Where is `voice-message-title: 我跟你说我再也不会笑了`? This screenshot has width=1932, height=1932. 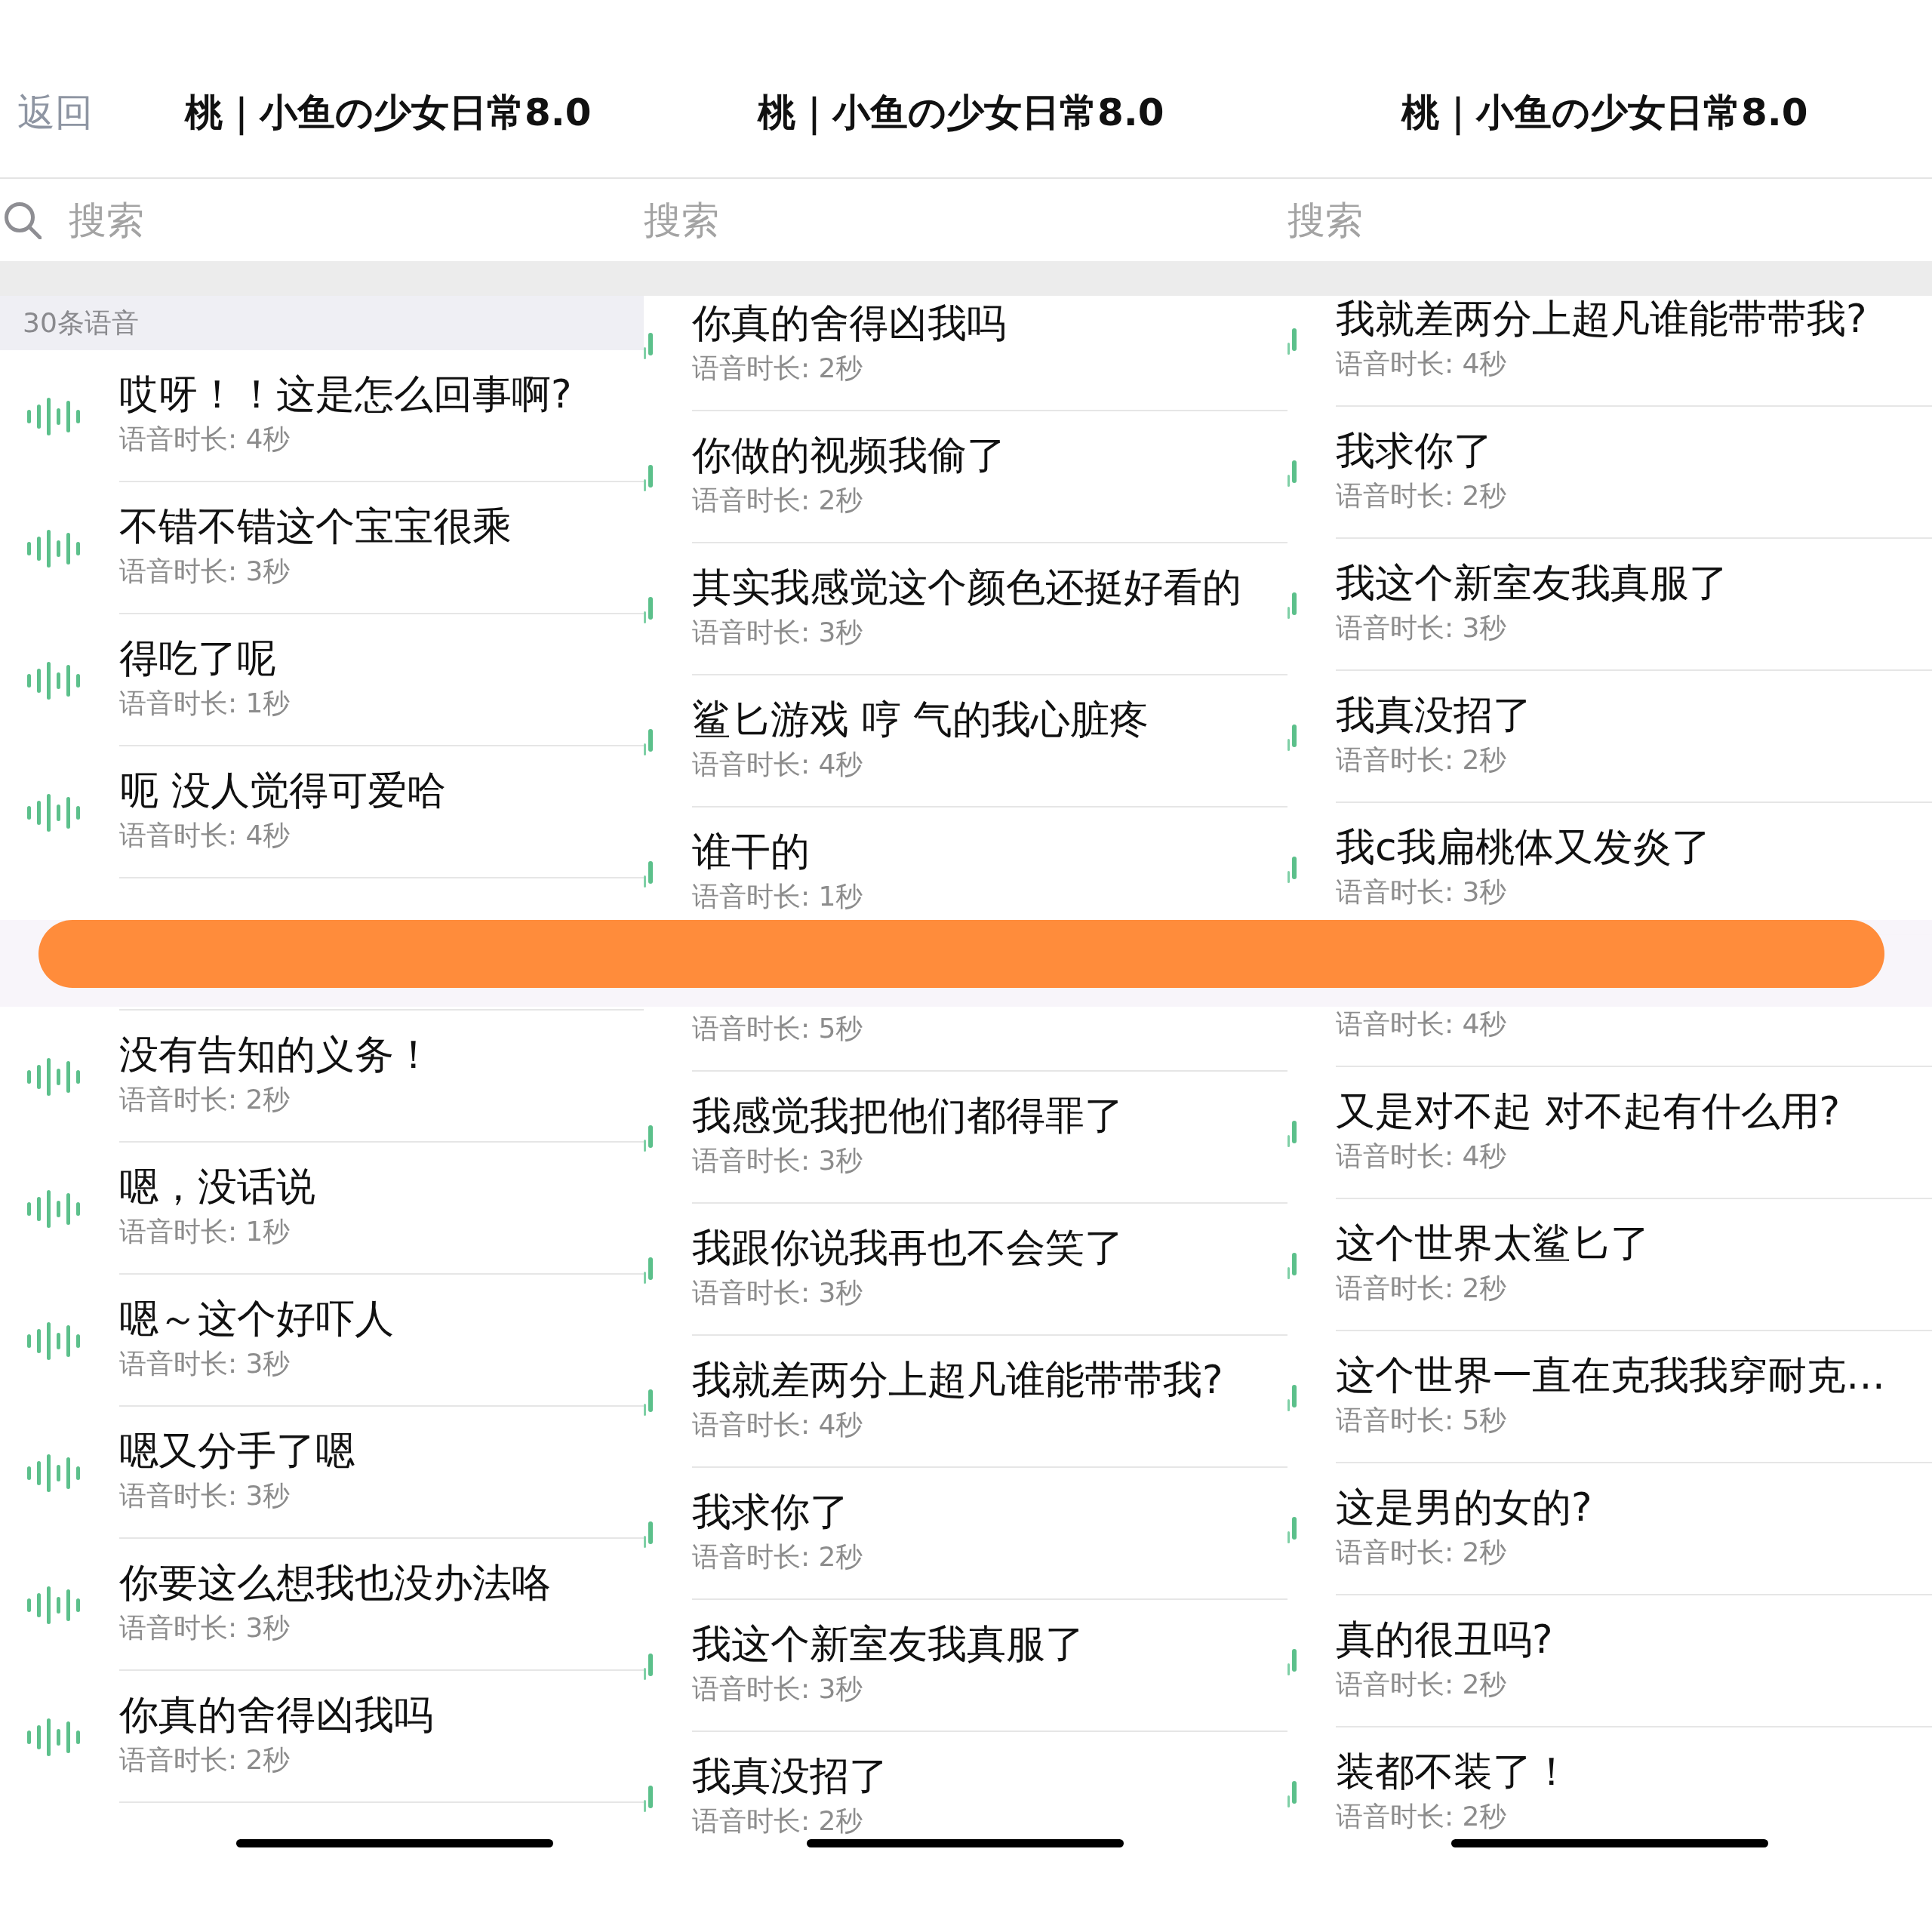 voice-message-title: 我跟你说我再也不会笑了 is located at coordinates (908, 1247).